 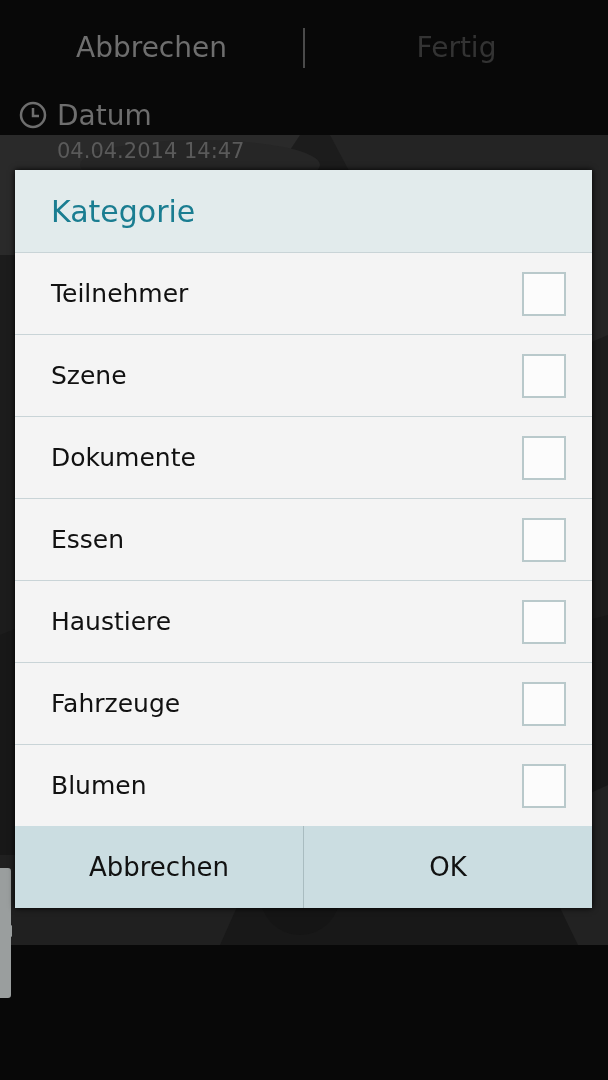 I want to click on category-label: Essen, so click(x=88, y=539).